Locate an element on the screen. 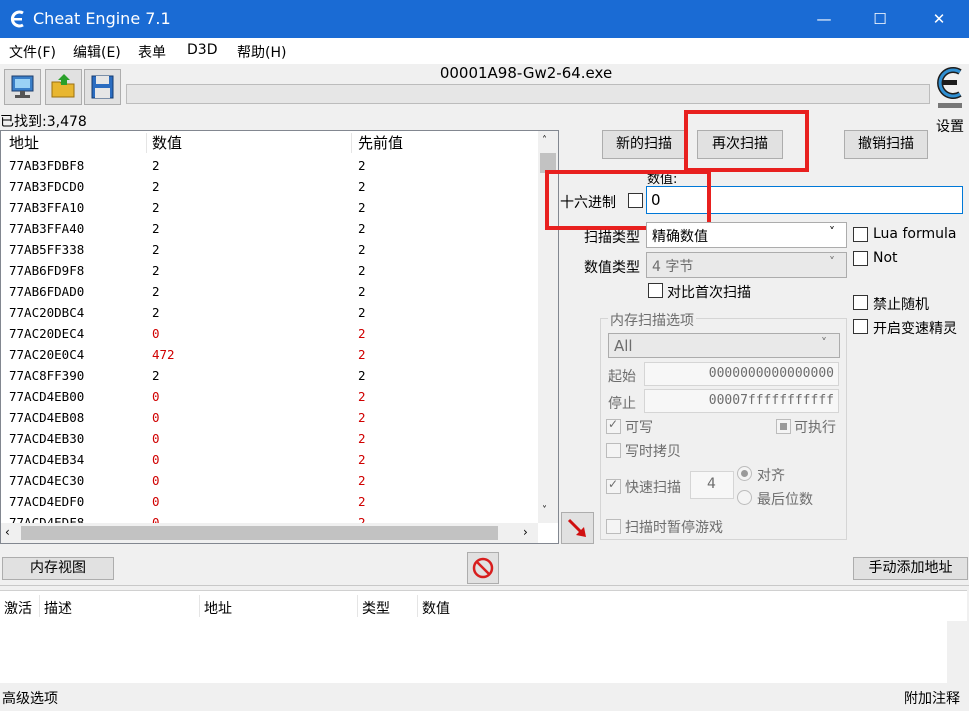  speedhack-checkbox is located at coordinates (860, 326).